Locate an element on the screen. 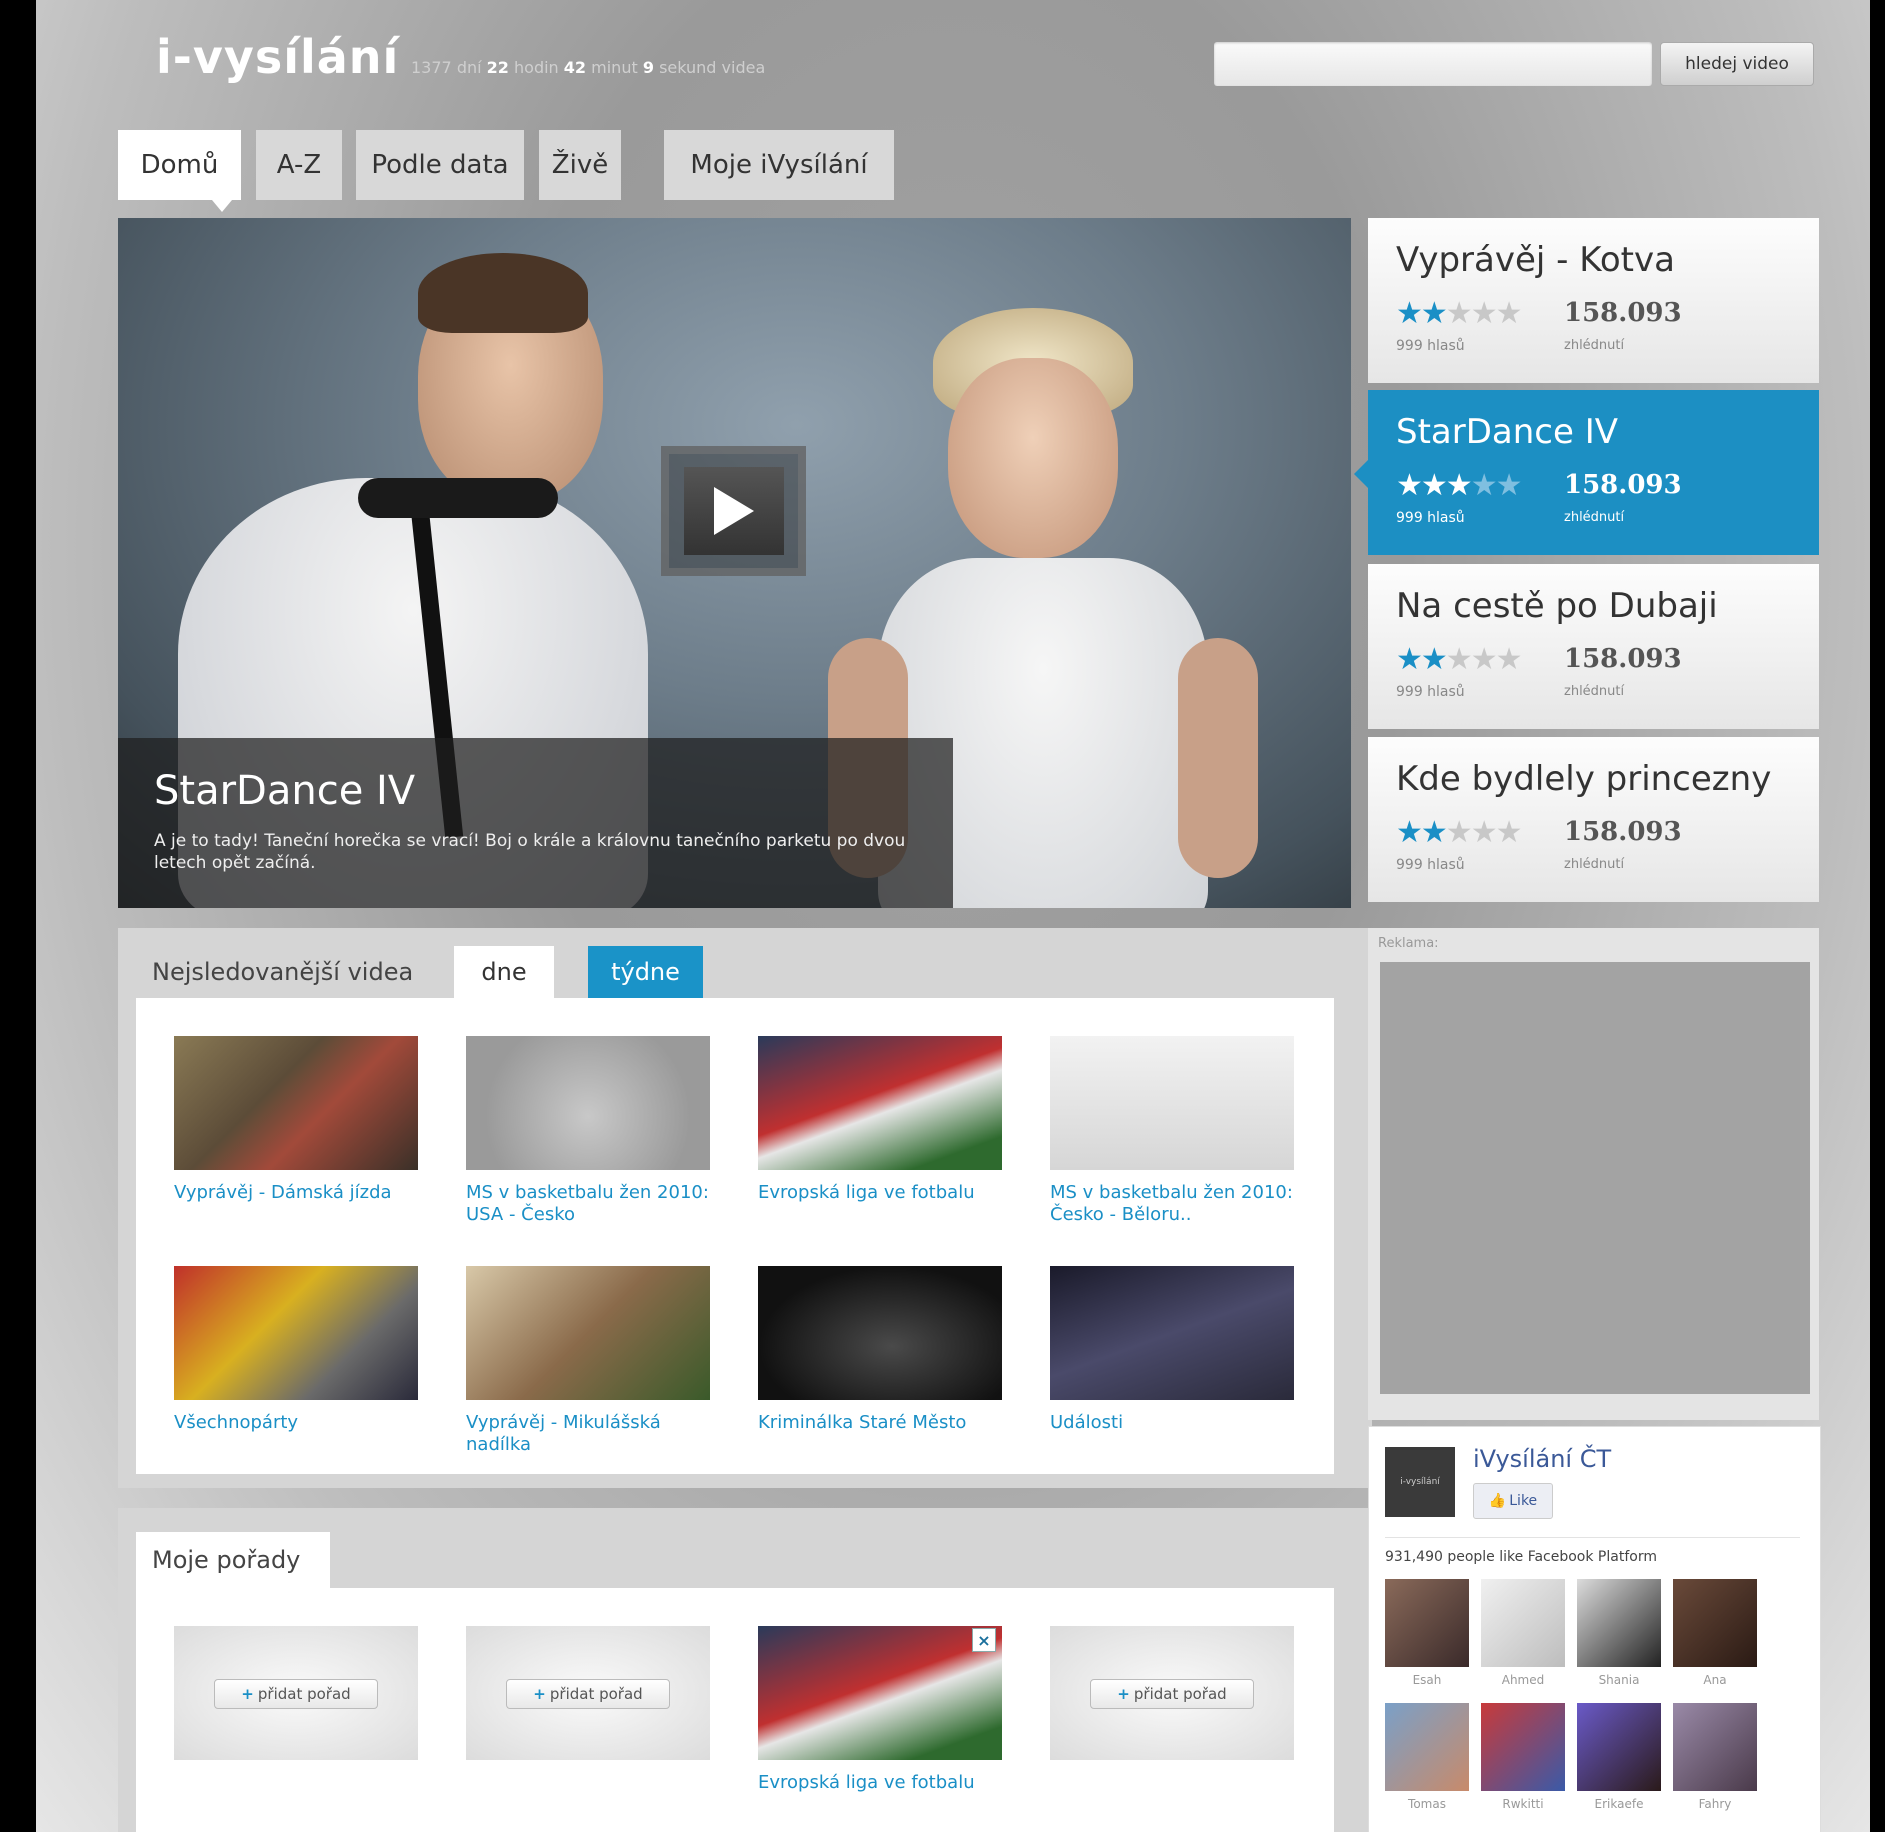 Image resolution: width=1885 pixels, height=1832 pixels. search-input is located at coordinates (1433, 64).